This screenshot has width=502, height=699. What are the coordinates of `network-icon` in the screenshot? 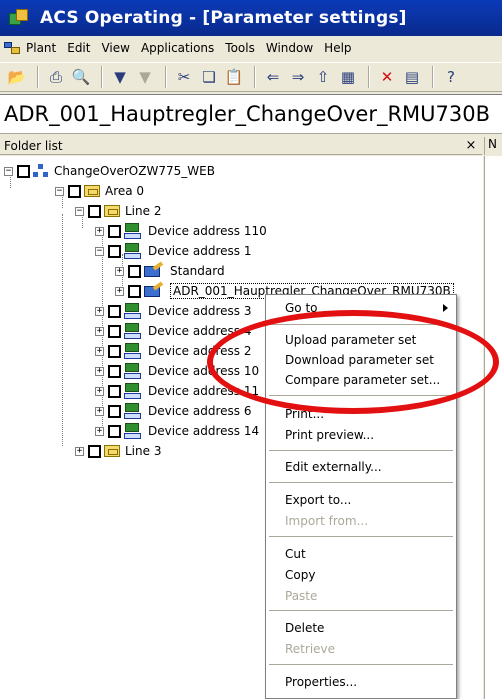 It's located at (41, 171).